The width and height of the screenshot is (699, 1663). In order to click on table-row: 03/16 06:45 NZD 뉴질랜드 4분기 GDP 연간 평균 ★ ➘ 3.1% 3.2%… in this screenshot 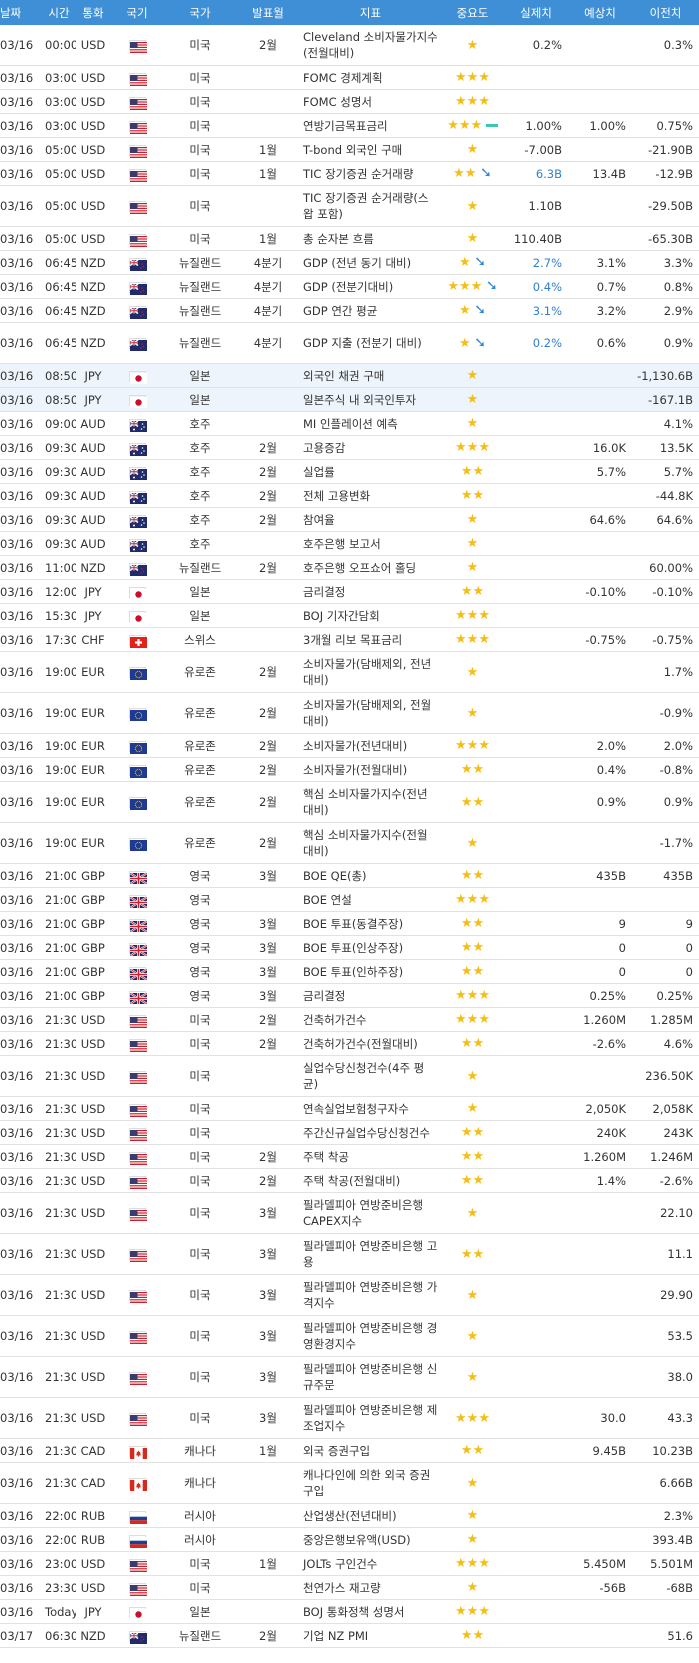, I will do `click(349, 310)`.